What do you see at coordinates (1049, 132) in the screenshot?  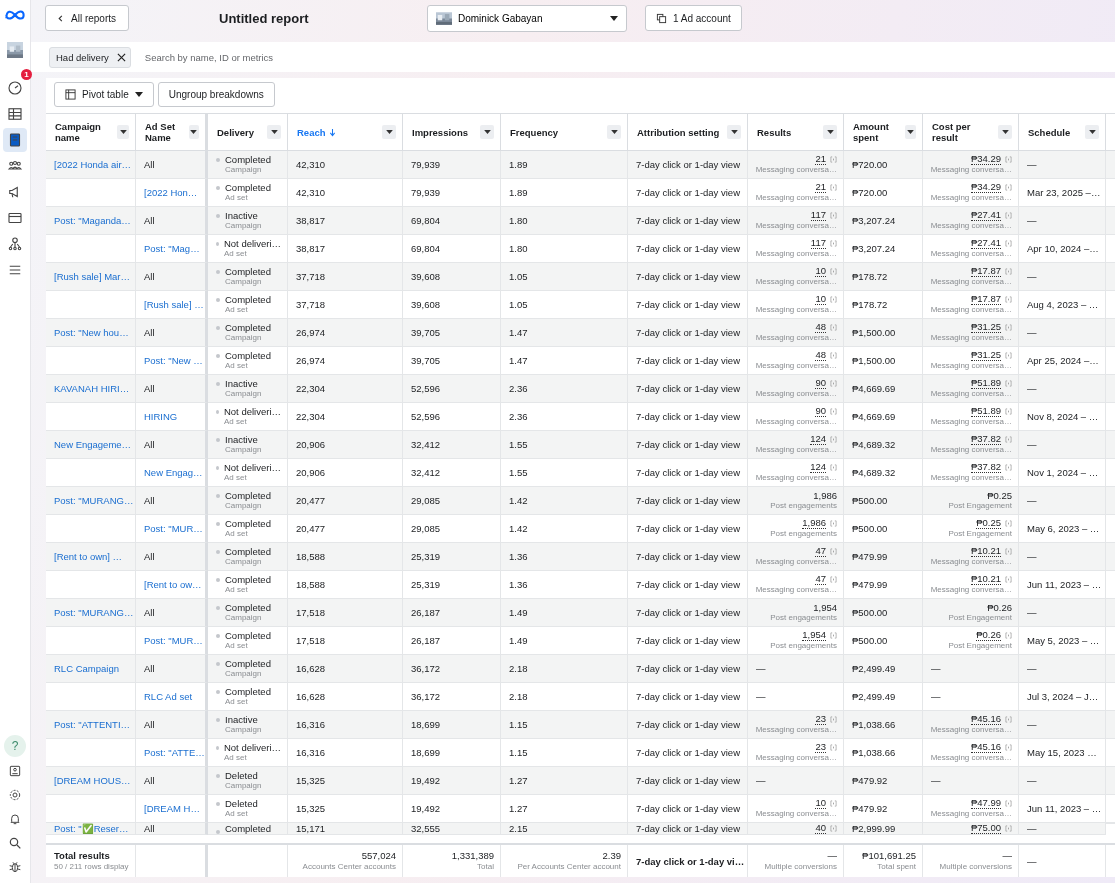 I see `column-header: Schedule` at bounding box center [1049, 132].